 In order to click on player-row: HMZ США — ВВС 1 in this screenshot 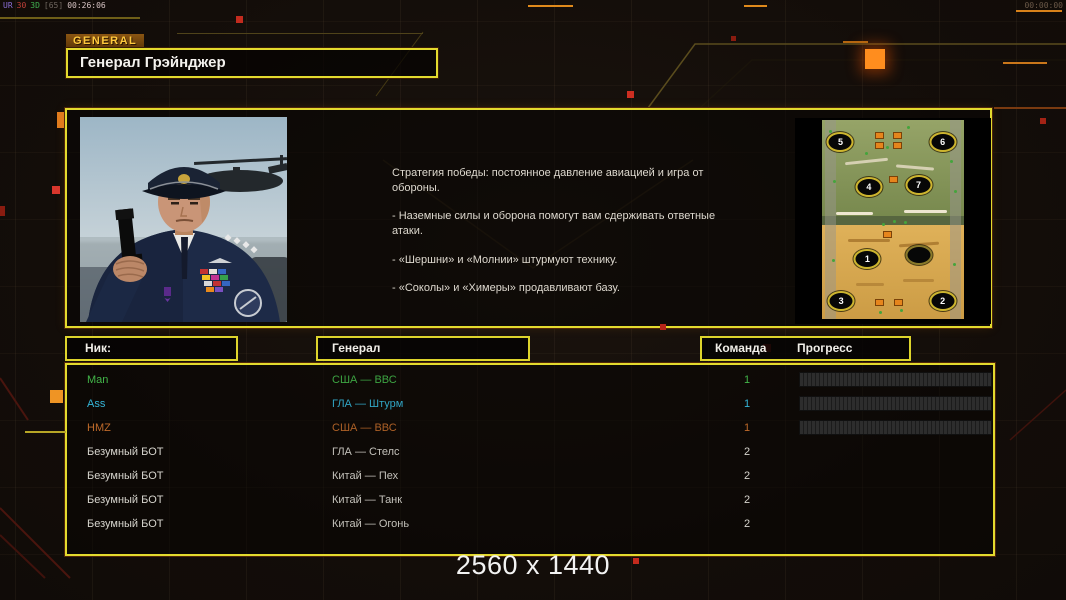, I will do `click(530, 428)`.